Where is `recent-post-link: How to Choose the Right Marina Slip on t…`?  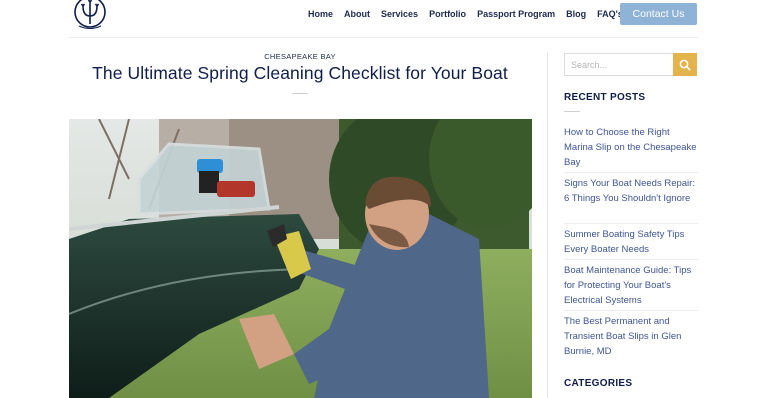 recent-post-link: How to Choose the Right Marina Slip on t… is located at coordinates (631, 147).